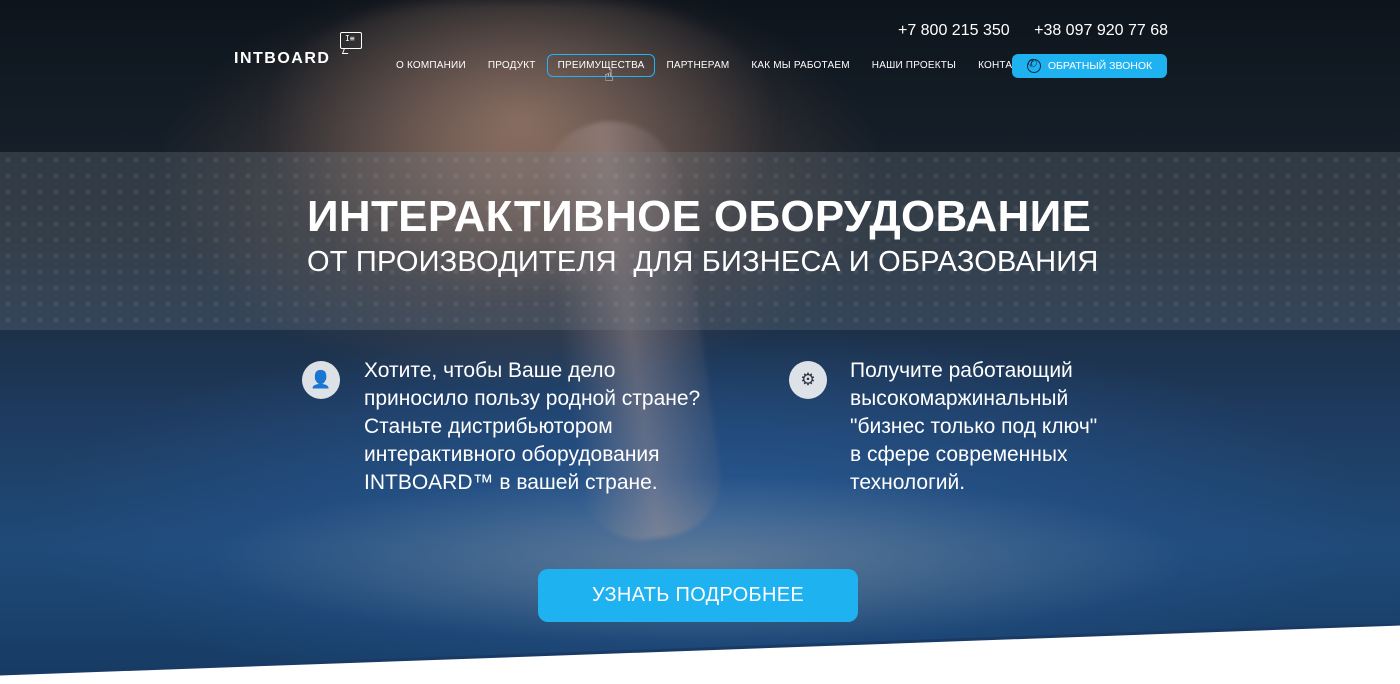 This screenshot has height=684, width=1400. Describe the element at coordinates (959, 454) in the screenshot. I see `feature-line: в сфере современных` at that location.